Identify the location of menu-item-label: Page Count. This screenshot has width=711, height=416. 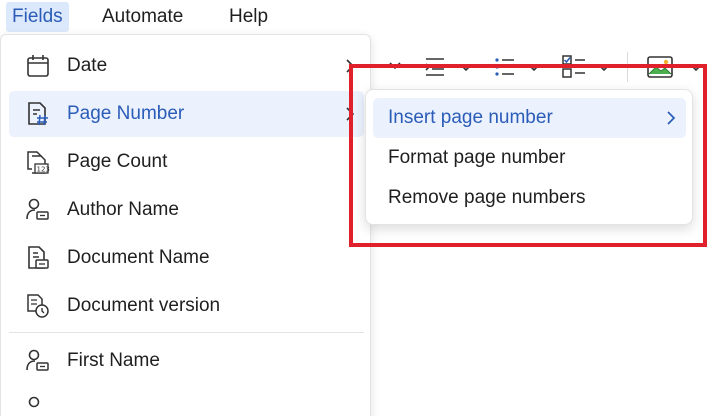
(117, 161).